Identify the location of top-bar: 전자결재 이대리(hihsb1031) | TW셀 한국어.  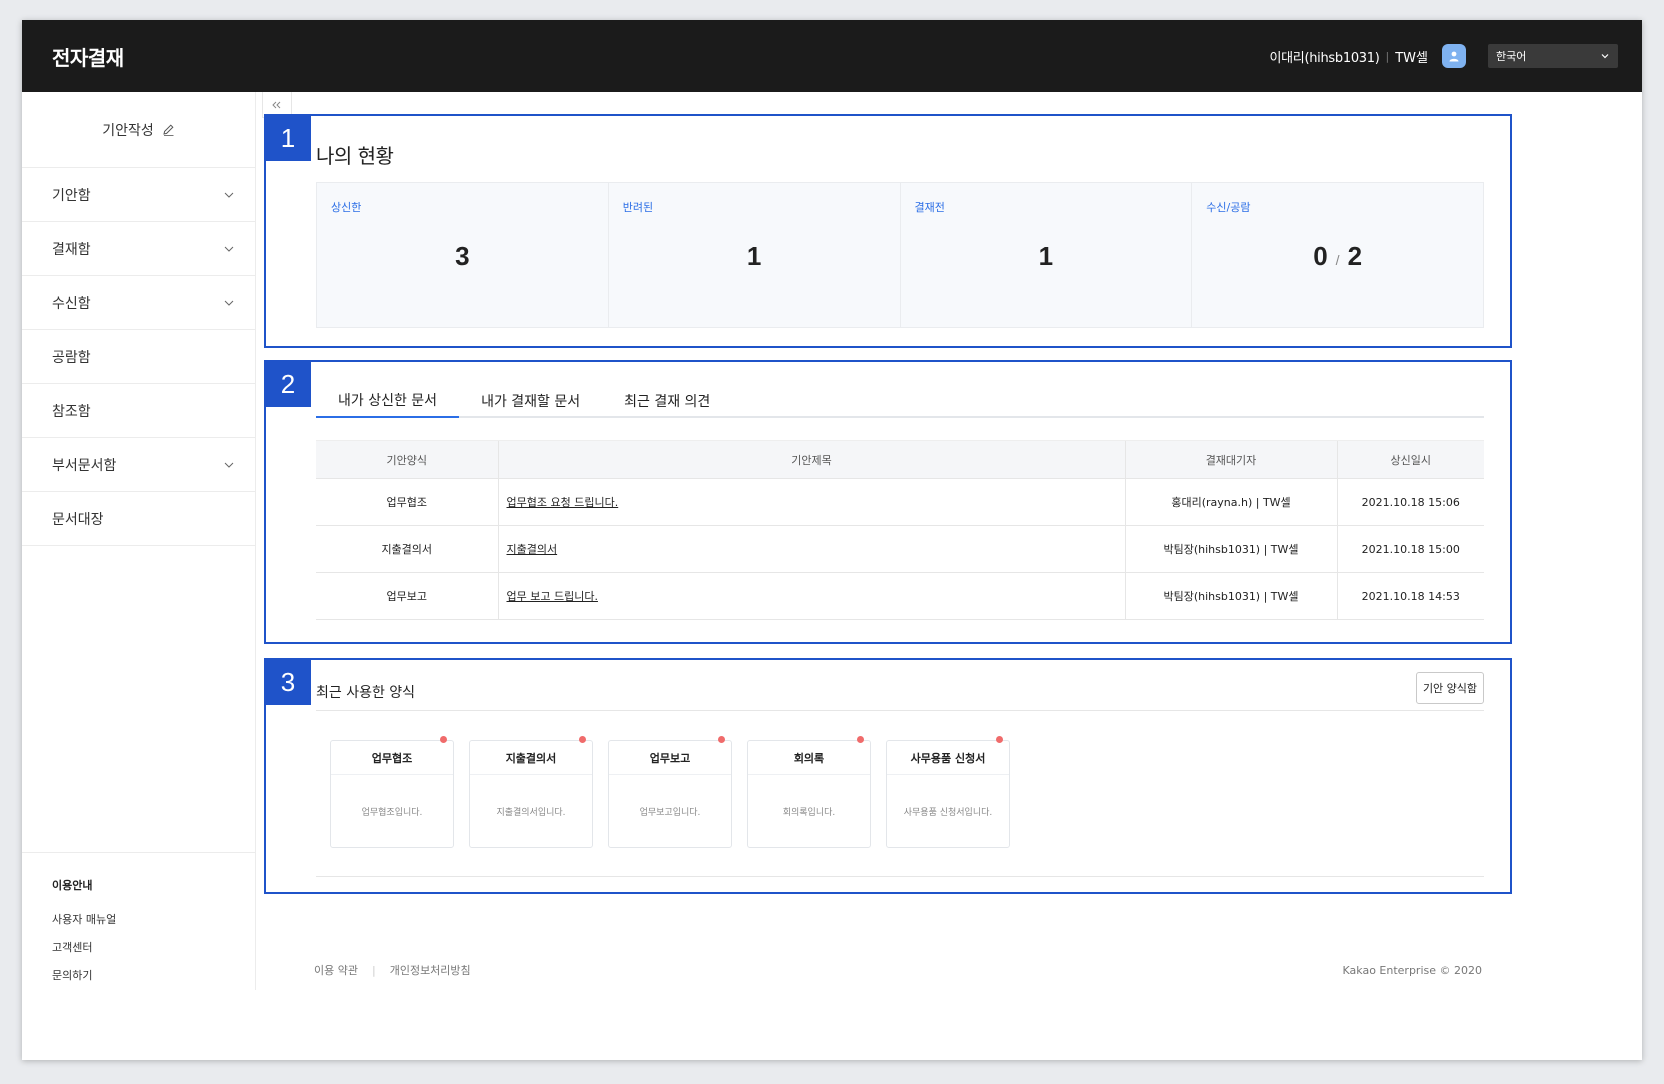
(832, 56).